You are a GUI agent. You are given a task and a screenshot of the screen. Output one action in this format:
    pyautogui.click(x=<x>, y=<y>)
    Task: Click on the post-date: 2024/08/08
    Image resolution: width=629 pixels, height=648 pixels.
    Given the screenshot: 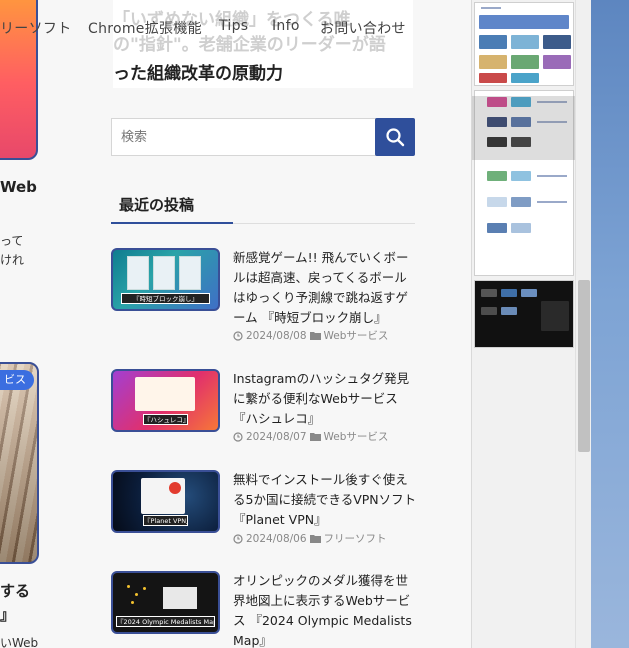 What is the action you would take?
    pyautogui.click(x=276, y=335)
    